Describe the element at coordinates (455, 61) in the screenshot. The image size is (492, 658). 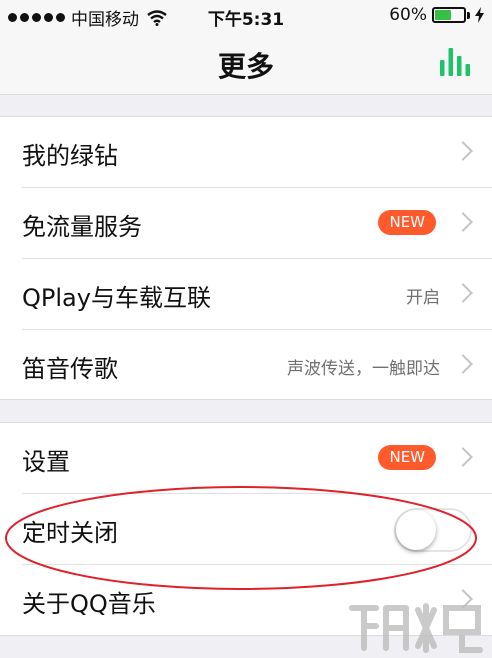
I see `equalizer-bars-icon` at that location.